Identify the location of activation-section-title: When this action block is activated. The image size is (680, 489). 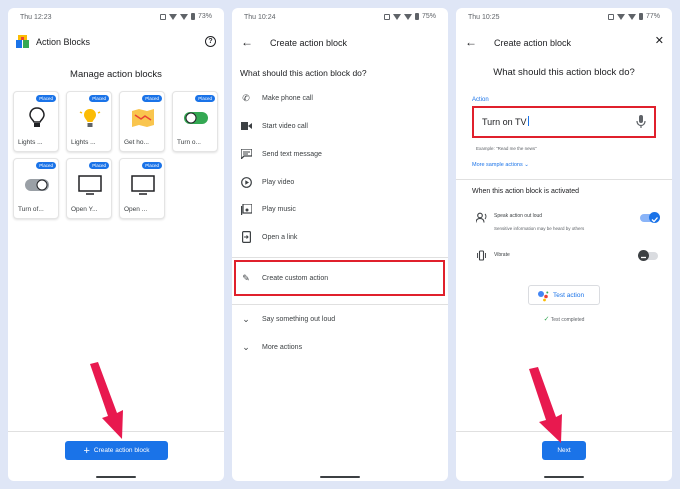
(525, 191).